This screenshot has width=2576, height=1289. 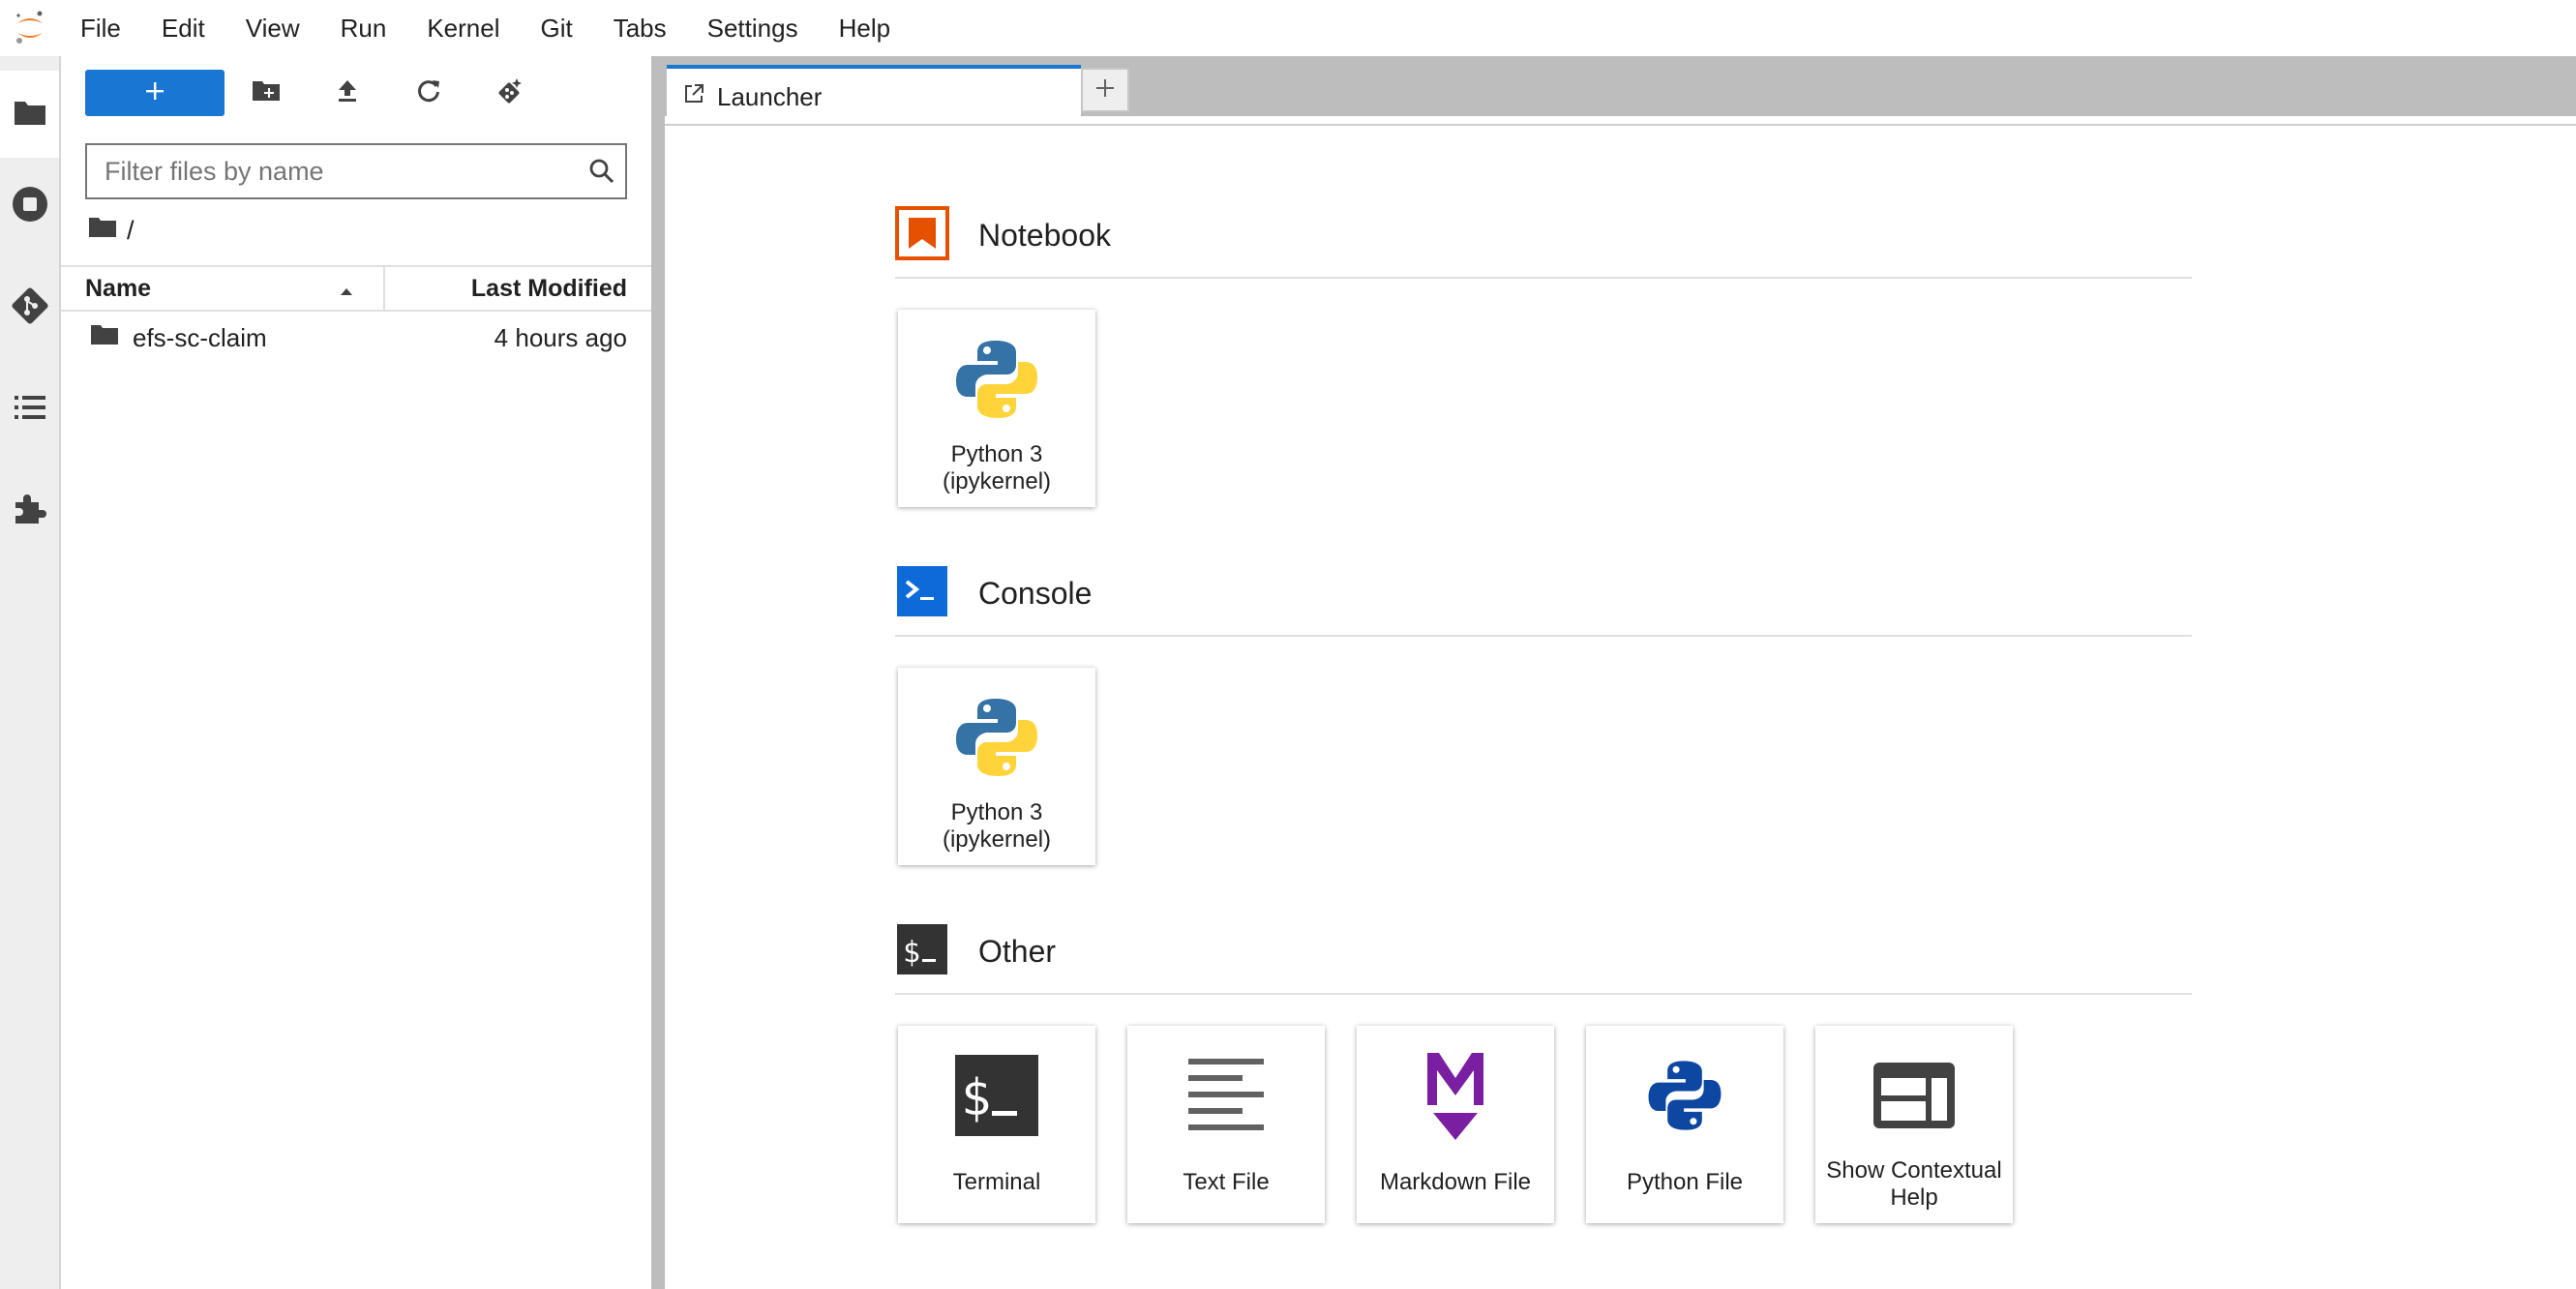 What do you see at coordinates (548, 288) in the screenshot?
I see `column-header-modified-label: Last Modified` at bounding box center [548, 288].